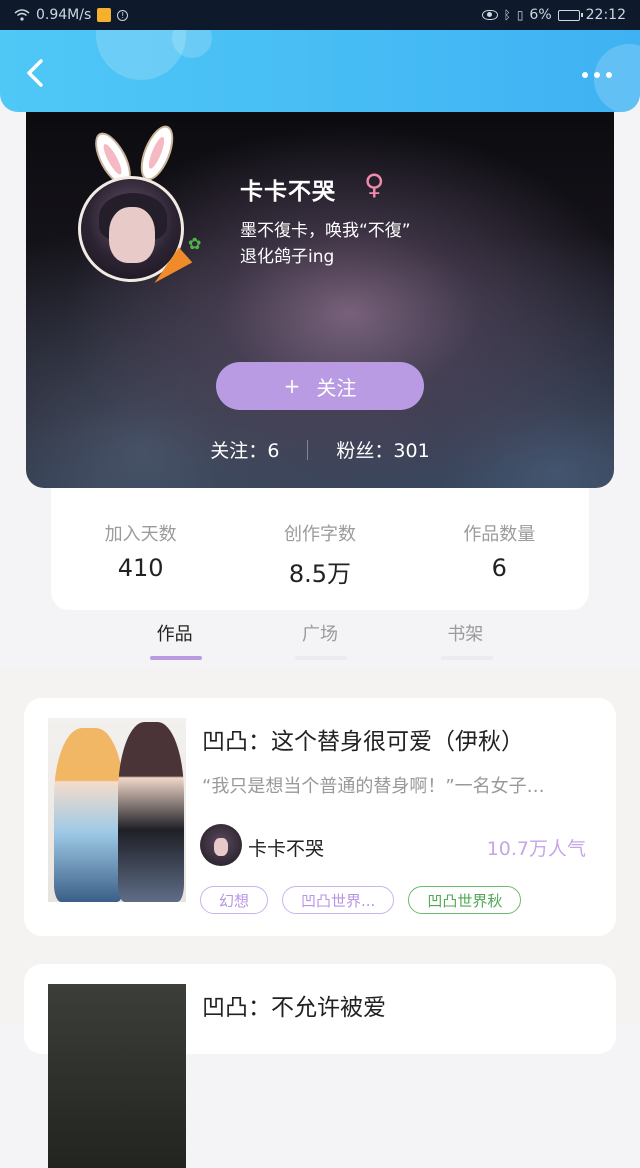  I want to click on app-notification-icon, so click(104, 15).